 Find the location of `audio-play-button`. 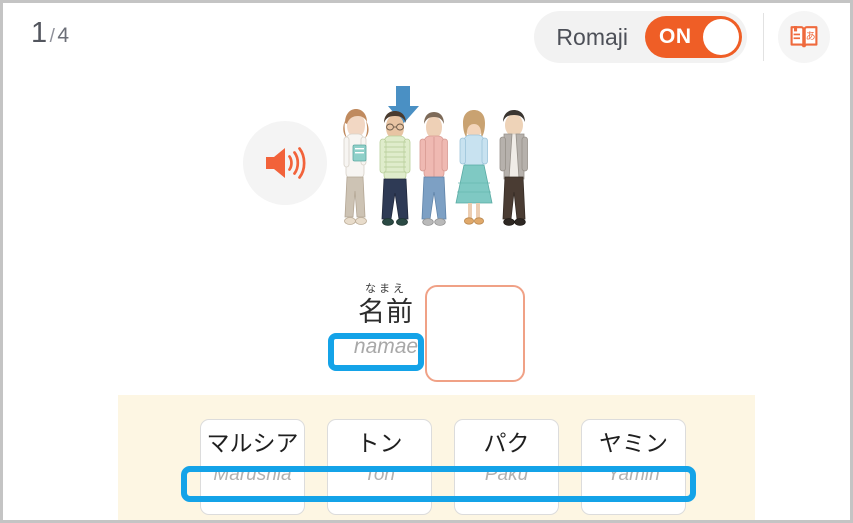

audio-play-button is located at coordinates (285, 163).